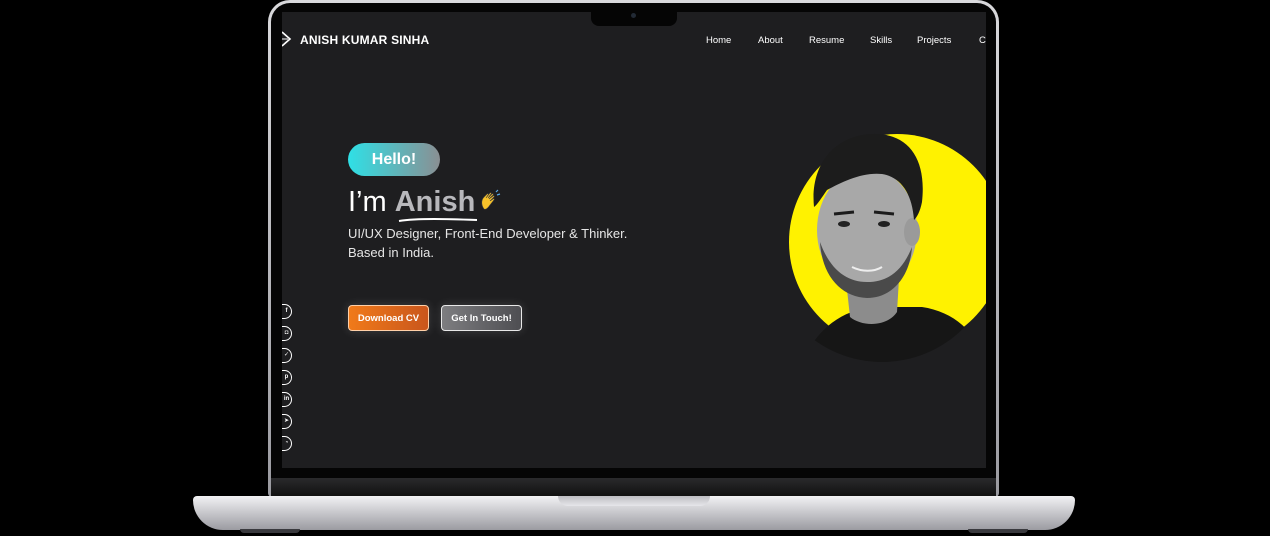 The height and width of the screenshot is (536, 1270). I want to click on nav-skills: Skills, so click(881, 40).